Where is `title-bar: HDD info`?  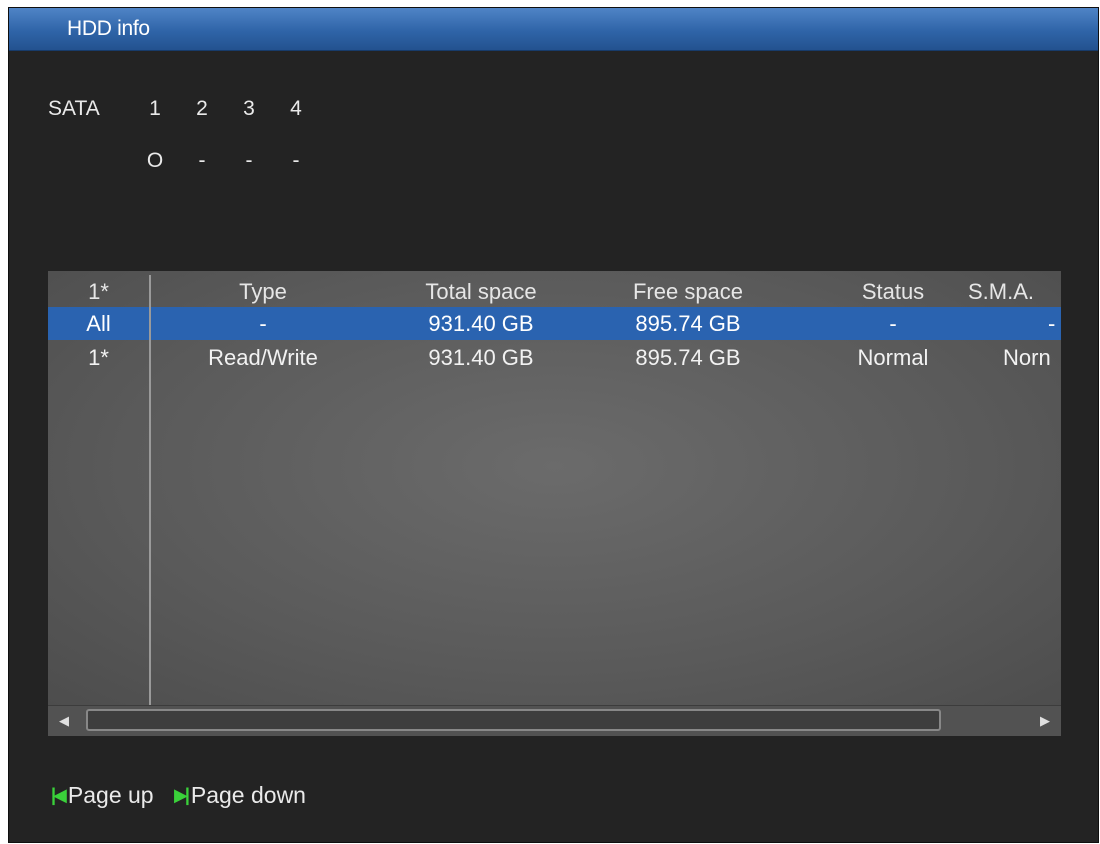
title-bar: HDD info is located at coordinates (553, 29).